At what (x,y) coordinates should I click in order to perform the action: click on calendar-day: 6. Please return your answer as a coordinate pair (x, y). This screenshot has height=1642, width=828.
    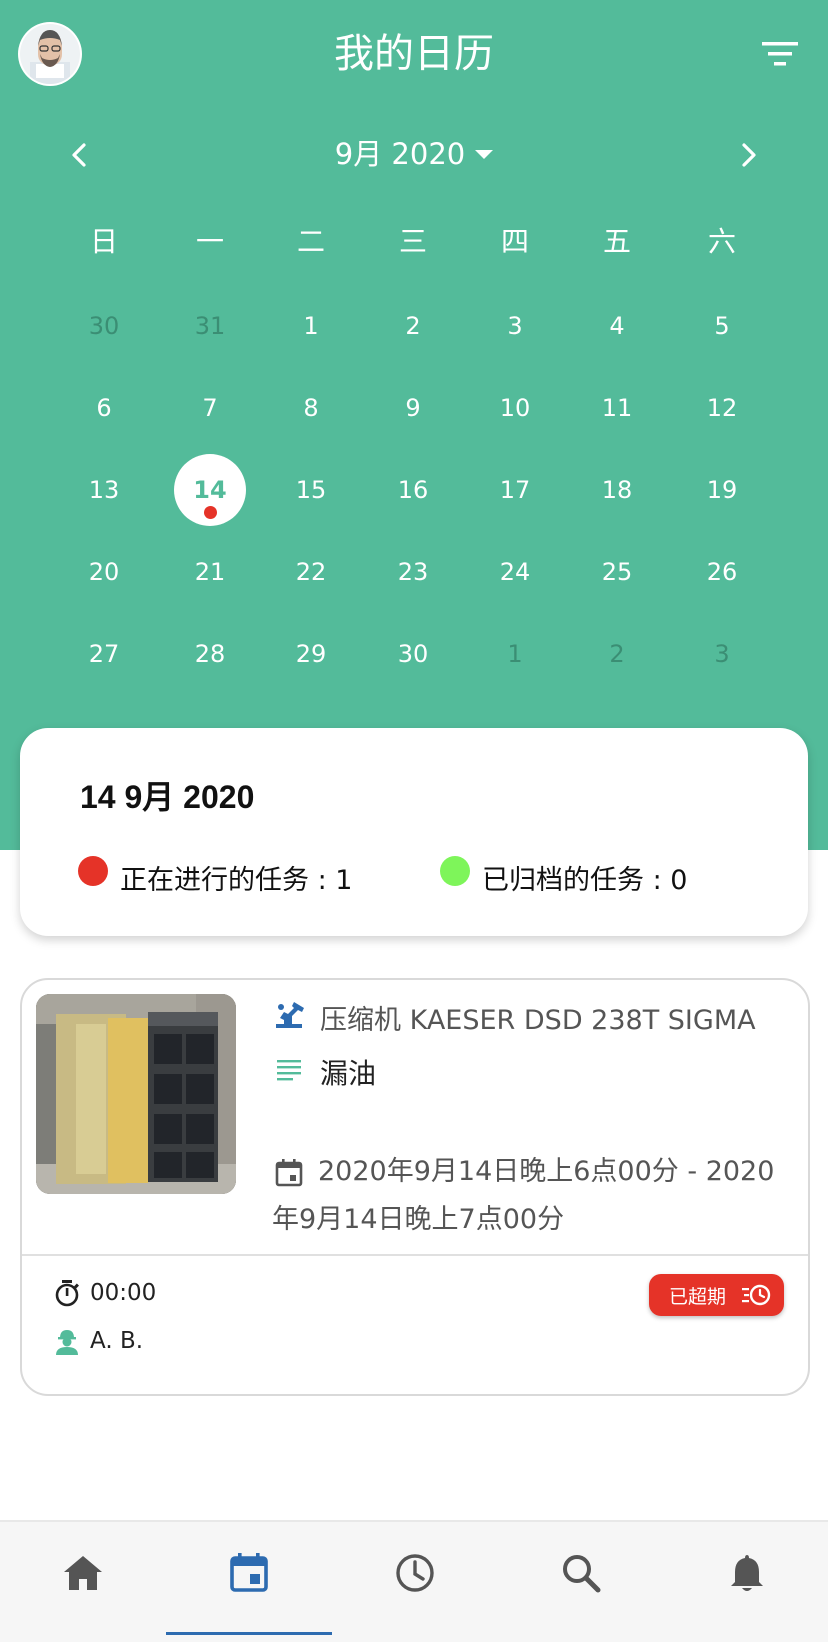
    Looking at the image, I should click on (104, 408).